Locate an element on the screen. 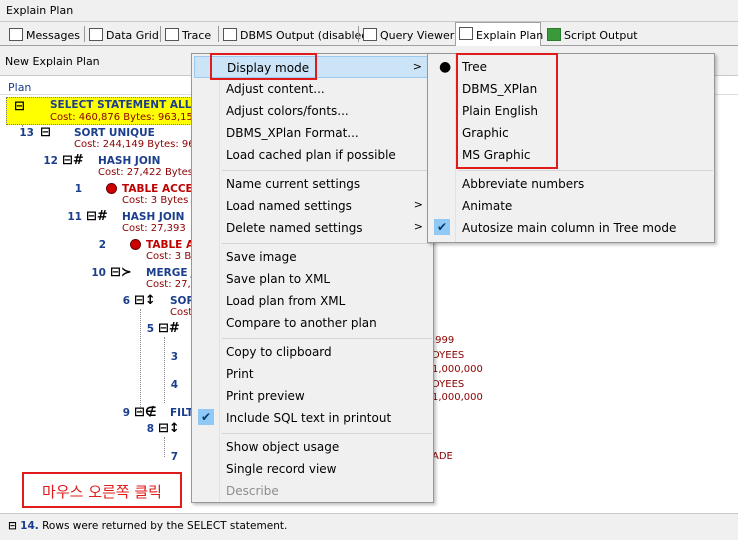  plan-id: 4 is located at coordinates (174, 385).